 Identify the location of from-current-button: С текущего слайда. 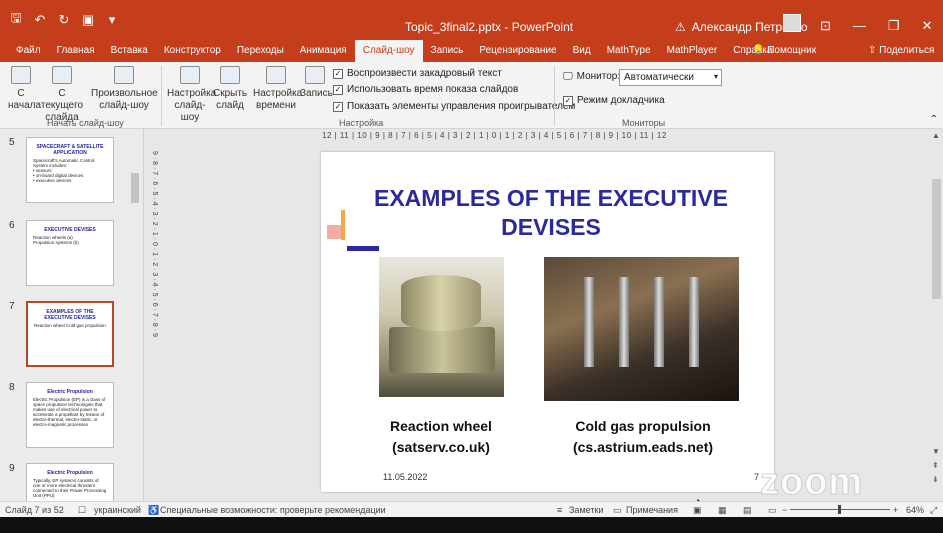
(62, 95).